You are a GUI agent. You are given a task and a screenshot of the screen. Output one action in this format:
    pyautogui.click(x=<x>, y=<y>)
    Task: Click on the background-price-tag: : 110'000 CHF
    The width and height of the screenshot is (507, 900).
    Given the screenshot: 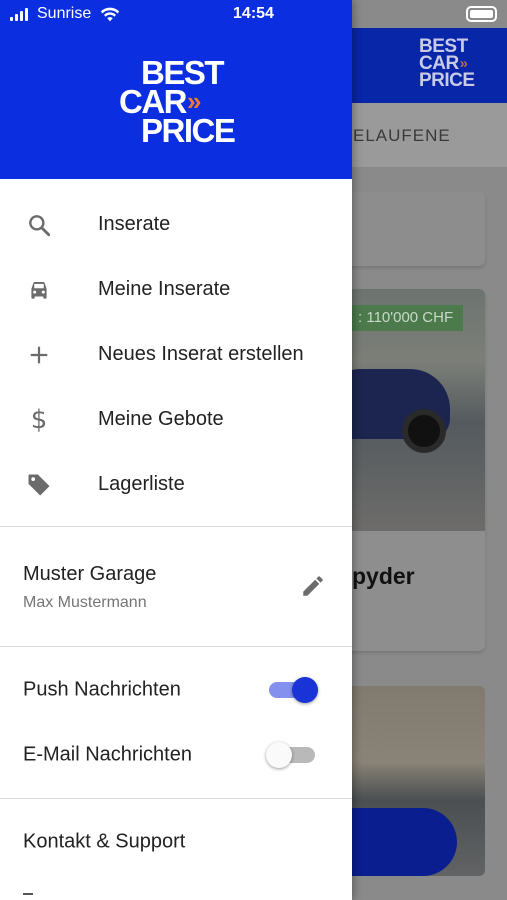 What is the action you would take?
    pyautogui.click(x=406, y=318)
    